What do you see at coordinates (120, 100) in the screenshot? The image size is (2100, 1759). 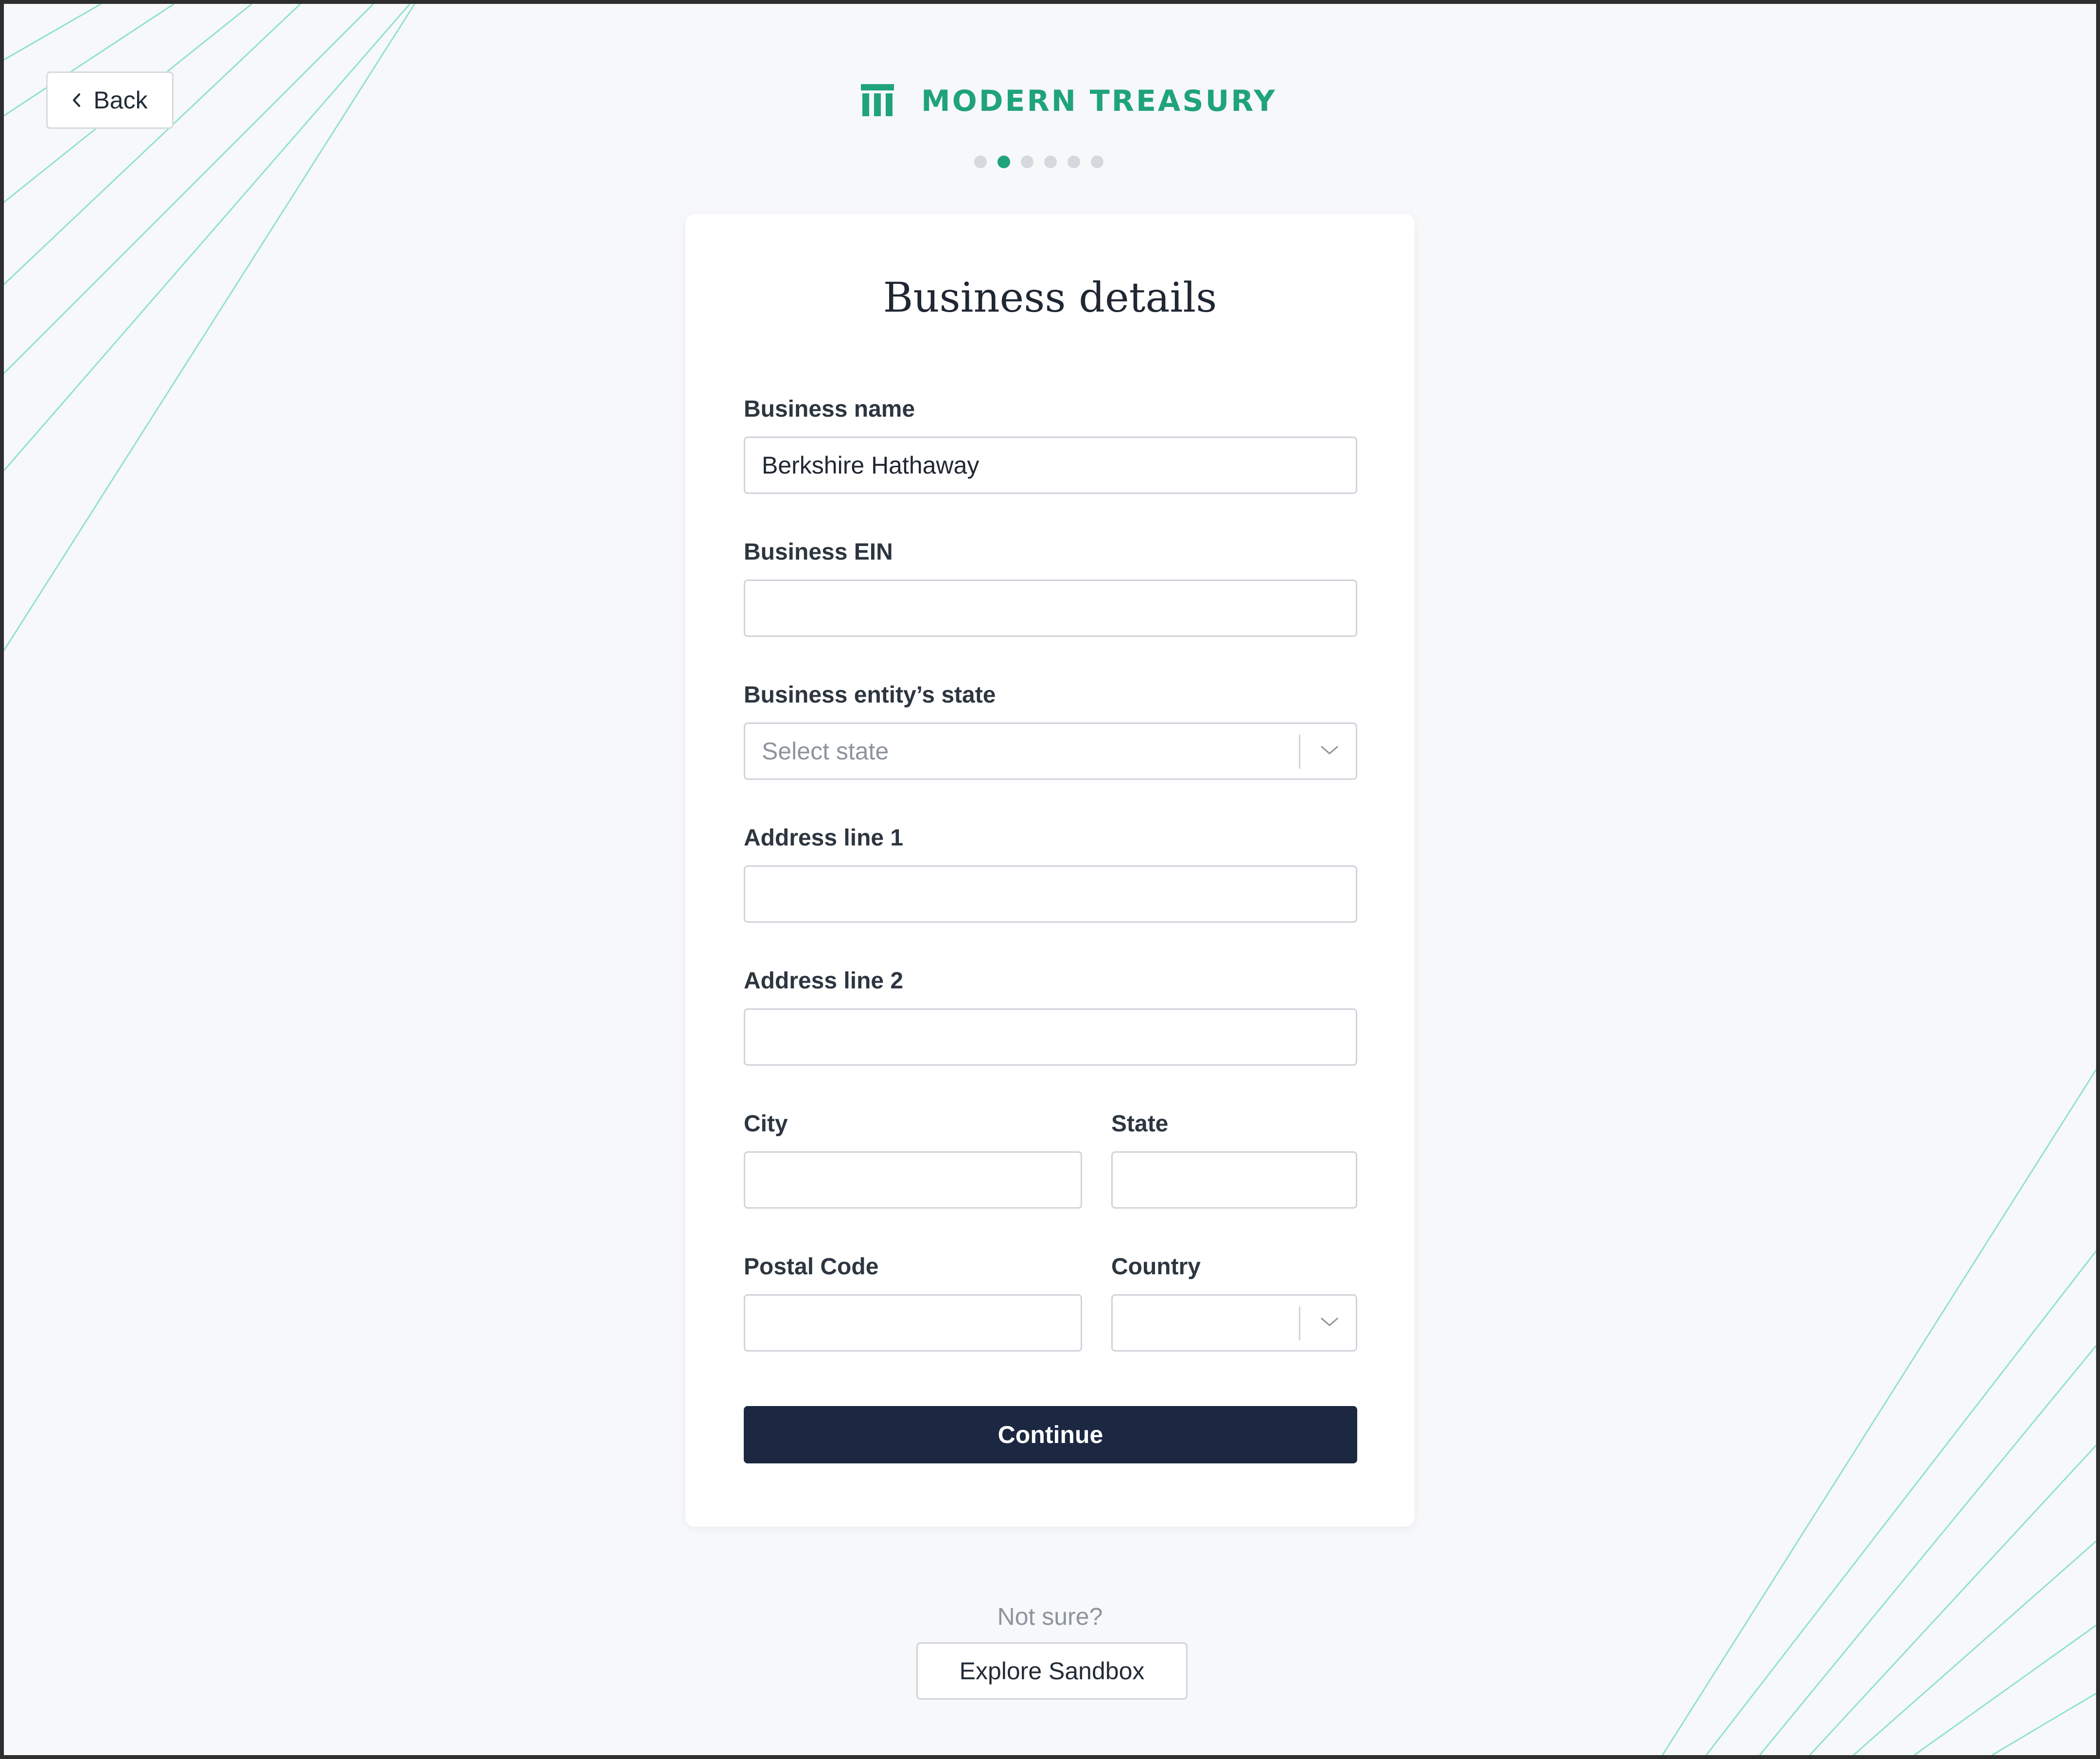 I see `back-label: Back` at bounding box center [120, 100].